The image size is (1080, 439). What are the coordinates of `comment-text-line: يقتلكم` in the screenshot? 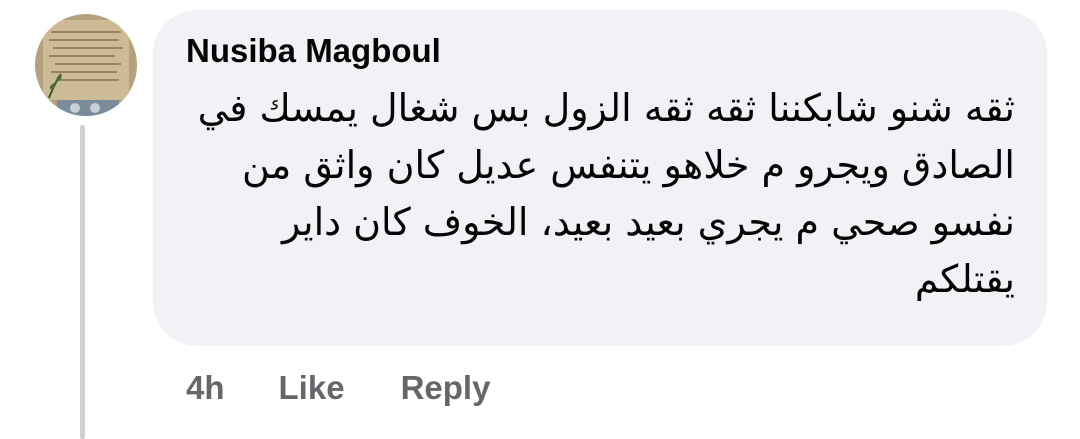 It's located at (964, 279).